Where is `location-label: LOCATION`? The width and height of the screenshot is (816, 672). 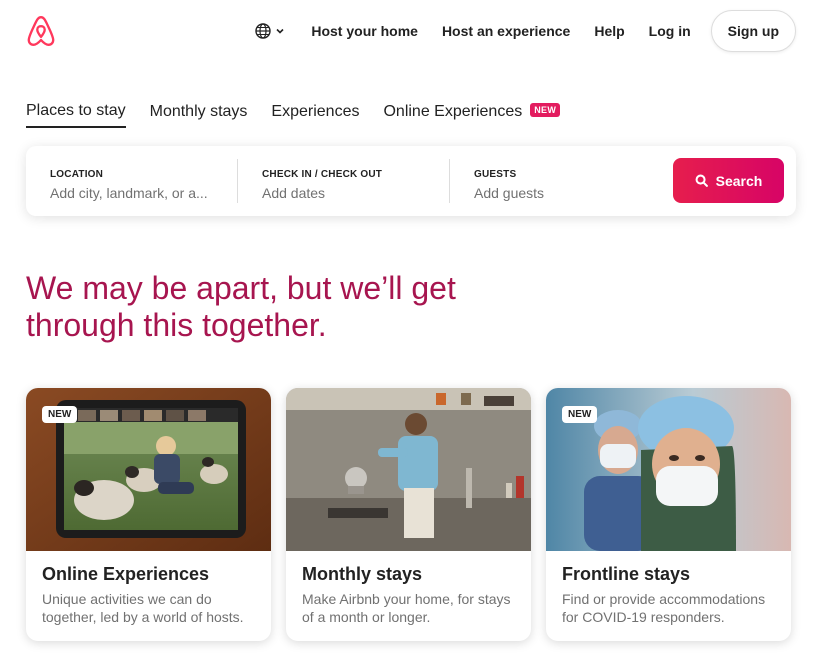 location-label: LOCATION is located at coordinates (77, 174).